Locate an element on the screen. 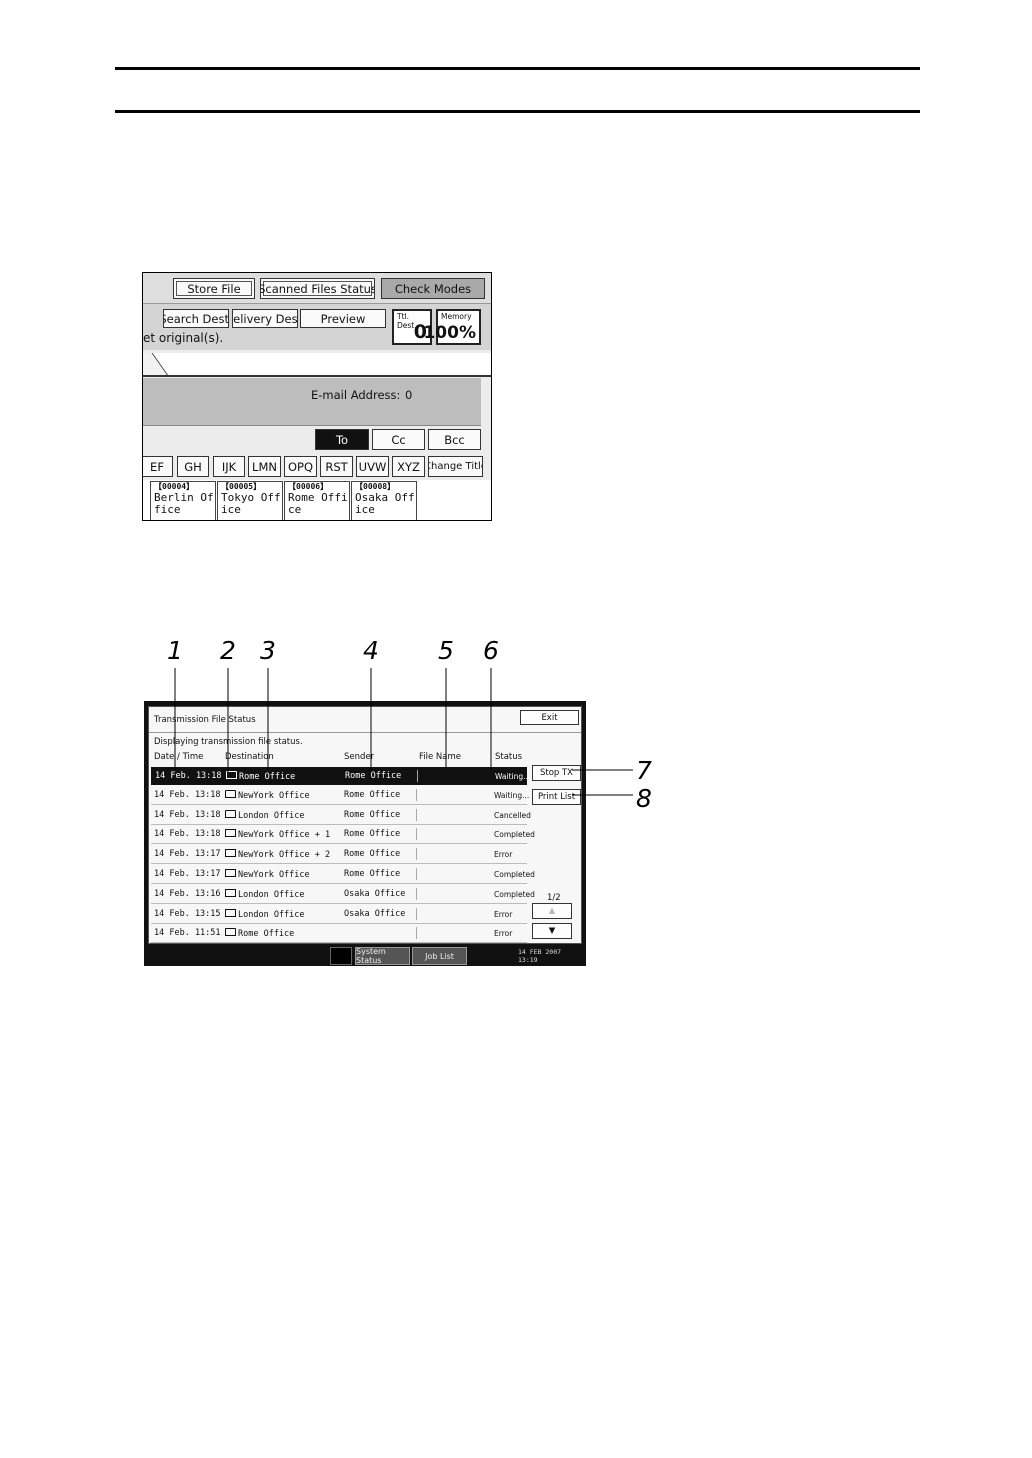 The height and width of the screenshot is (1458, 1032). bcc-button: Bcc is located at coordinates (454, 439).